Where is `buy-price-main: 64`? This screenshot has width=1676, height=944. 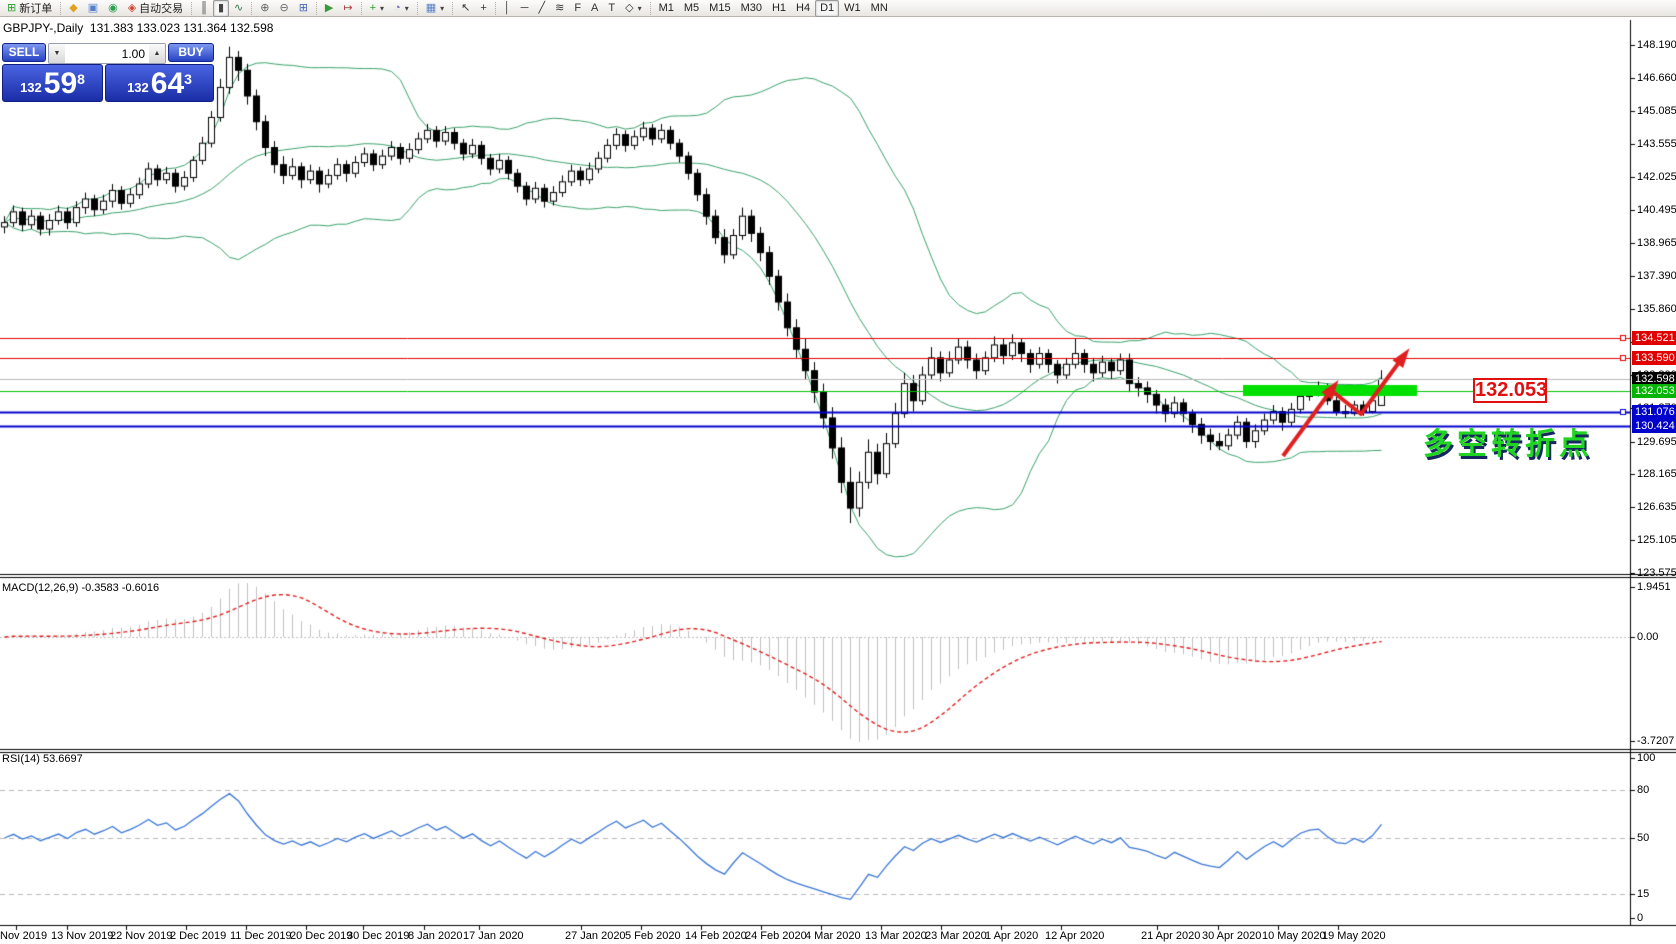
buy-price-main: 64 is located at coordinates (167, 83).